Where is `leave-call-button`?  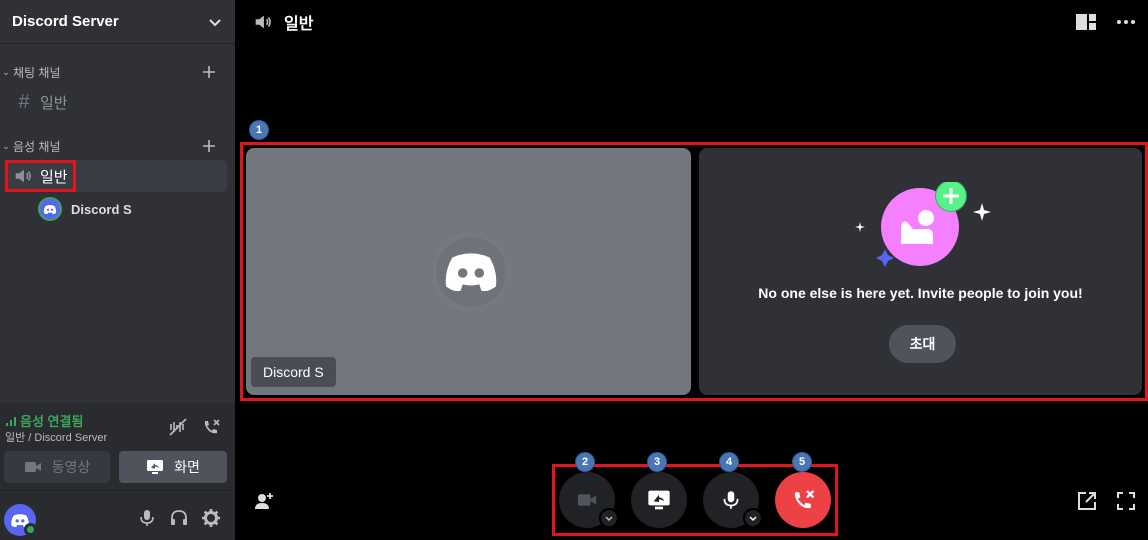
leave-call-button is located at coordinates (803, 500).